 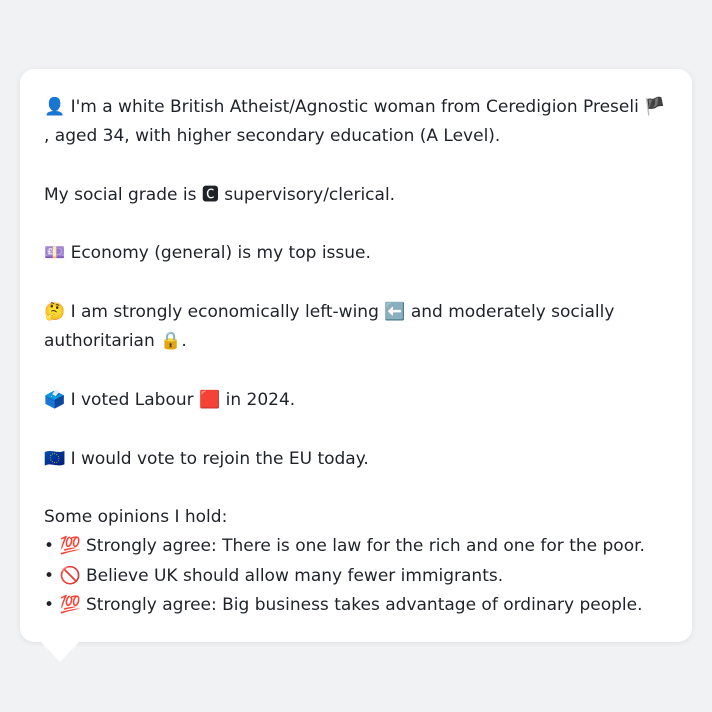 I want to click on top-issue-text: Economy (general) is my top issue., so click(x=218, y=253).